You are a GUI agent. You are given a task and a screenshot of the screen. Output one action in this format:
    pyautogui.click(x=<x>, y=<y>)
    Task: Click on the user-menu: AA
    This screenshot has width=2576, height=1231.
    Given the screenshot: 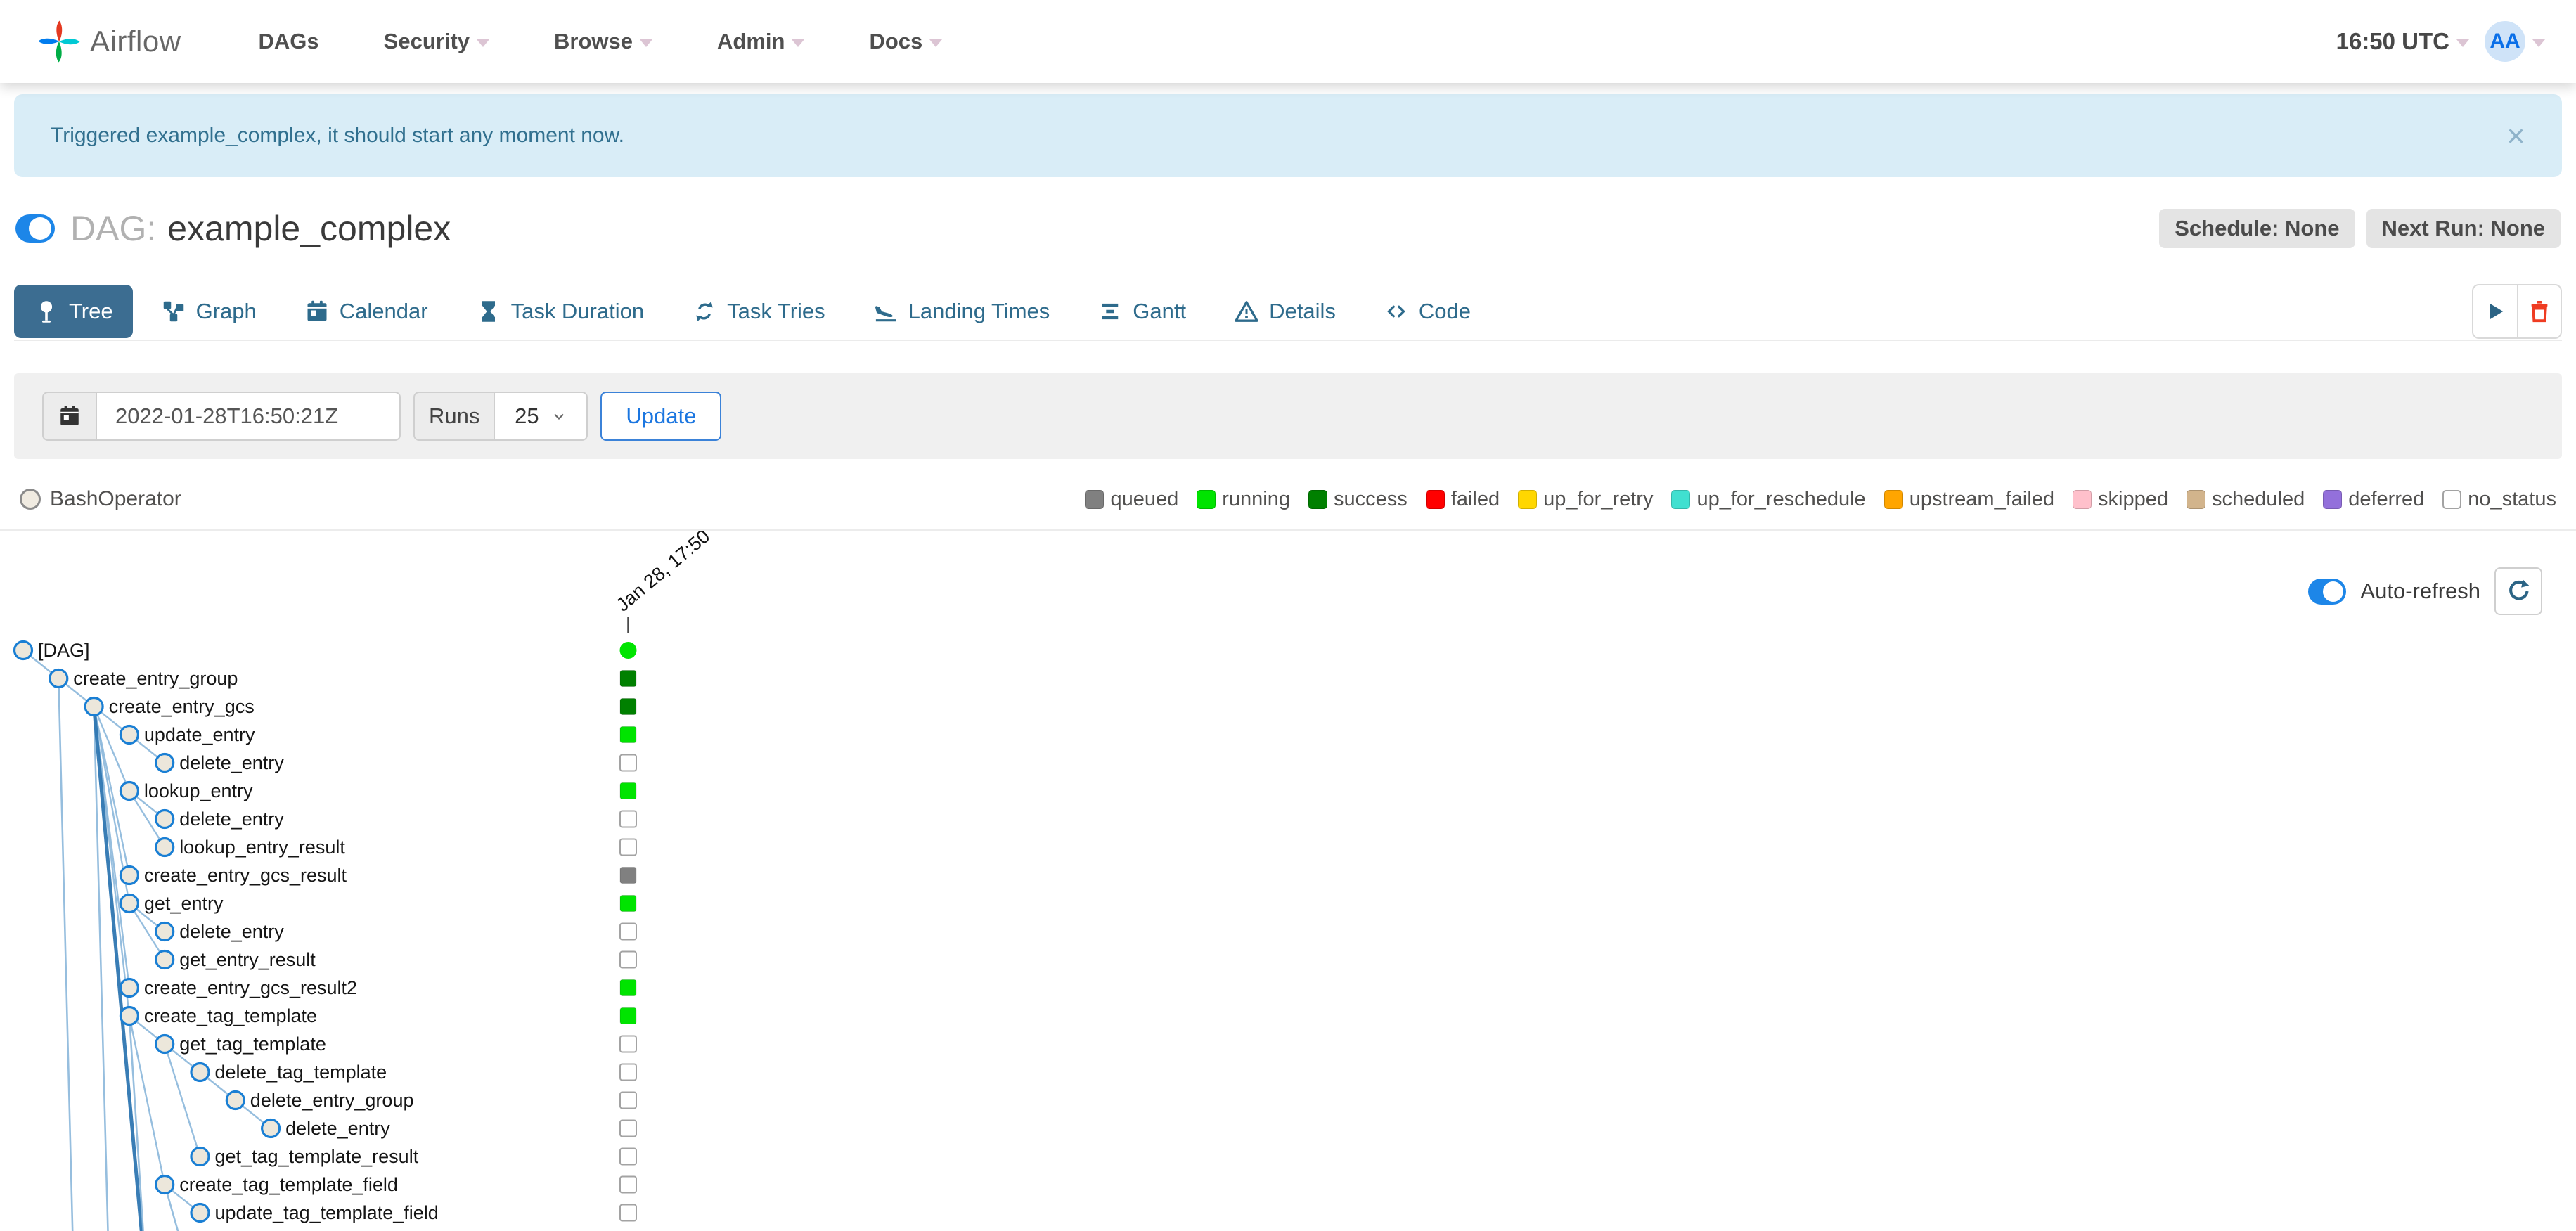 What is the action you would take?
    pyautogui.click(x=2515, y=41)
    